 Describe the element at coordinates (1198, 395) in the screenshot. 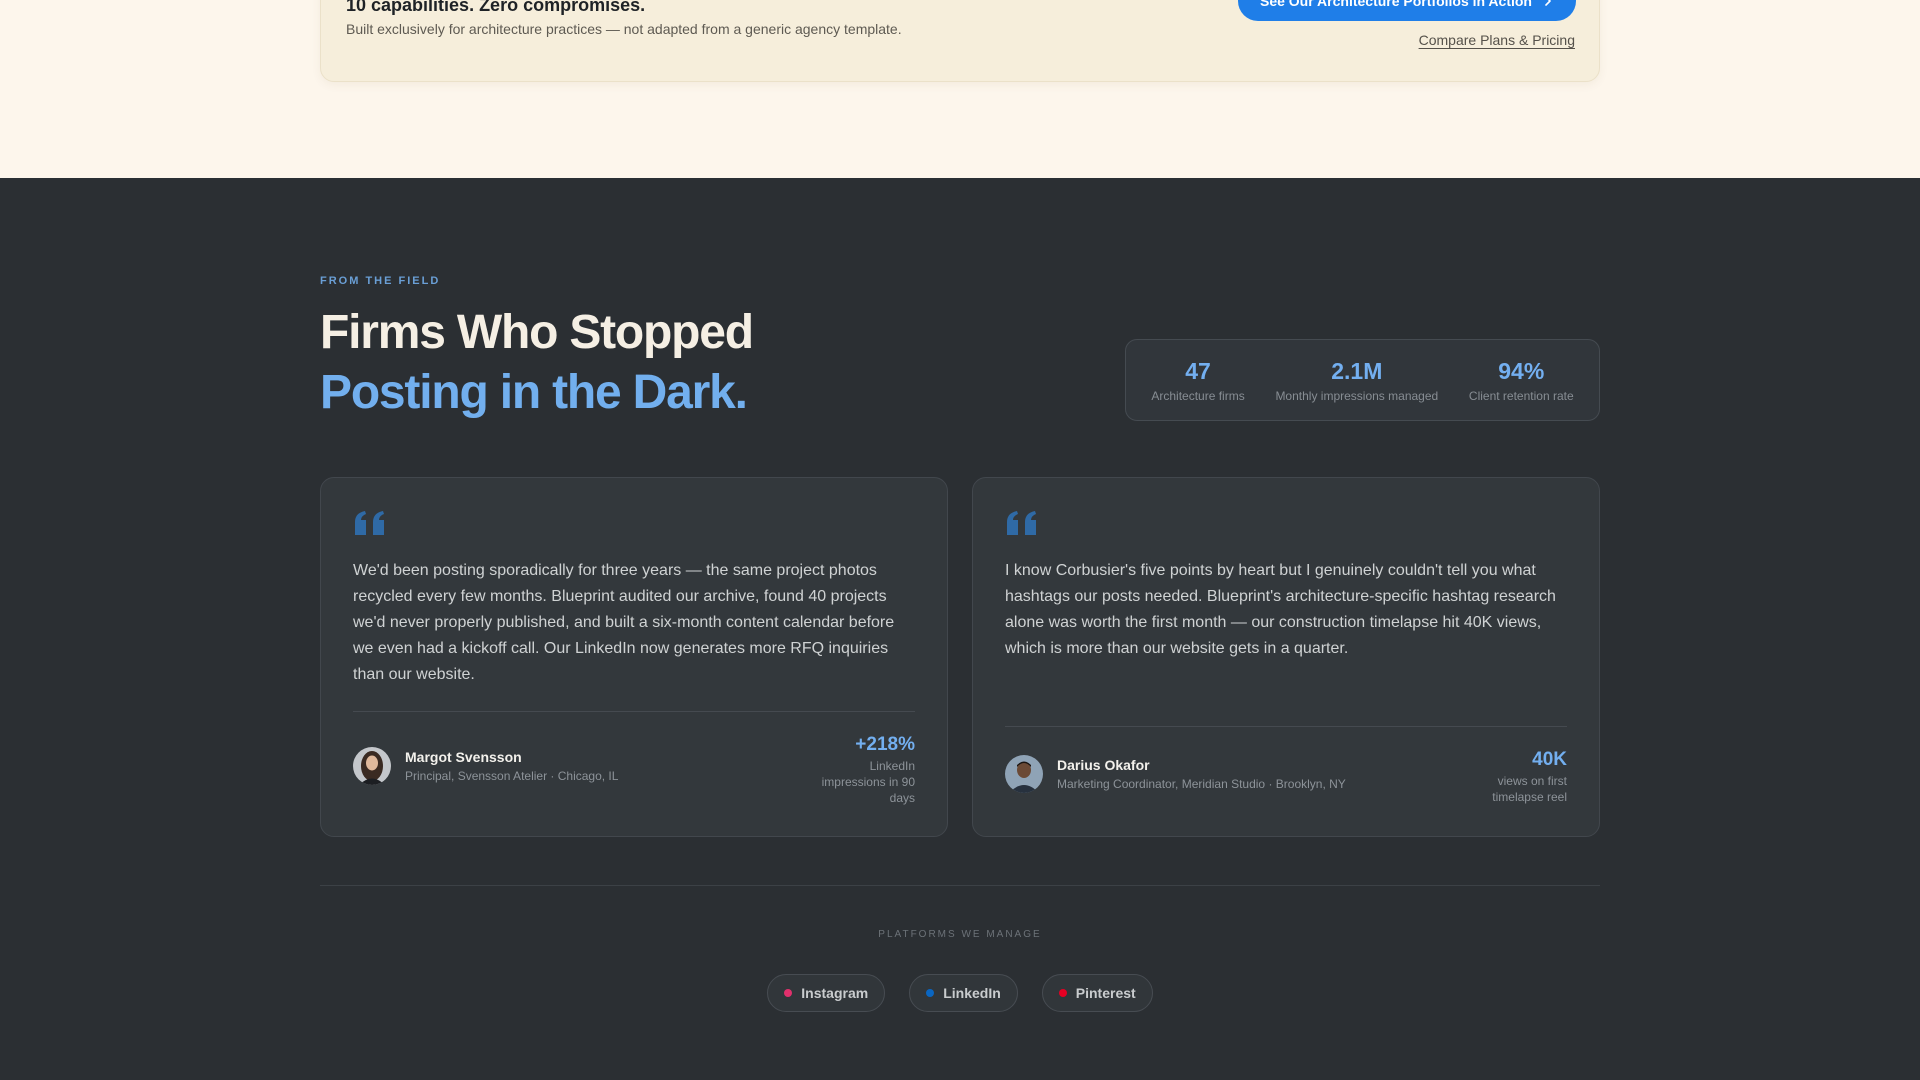

I see `stat-label: Architecture firms` at that location.